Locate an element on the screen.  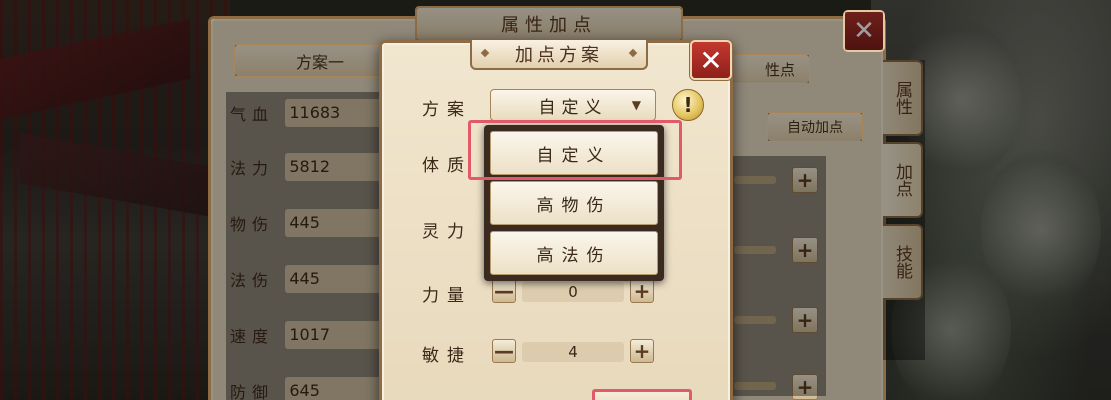
dropdown-option-physical: 高物伤 is located at coordinates (574, 203).